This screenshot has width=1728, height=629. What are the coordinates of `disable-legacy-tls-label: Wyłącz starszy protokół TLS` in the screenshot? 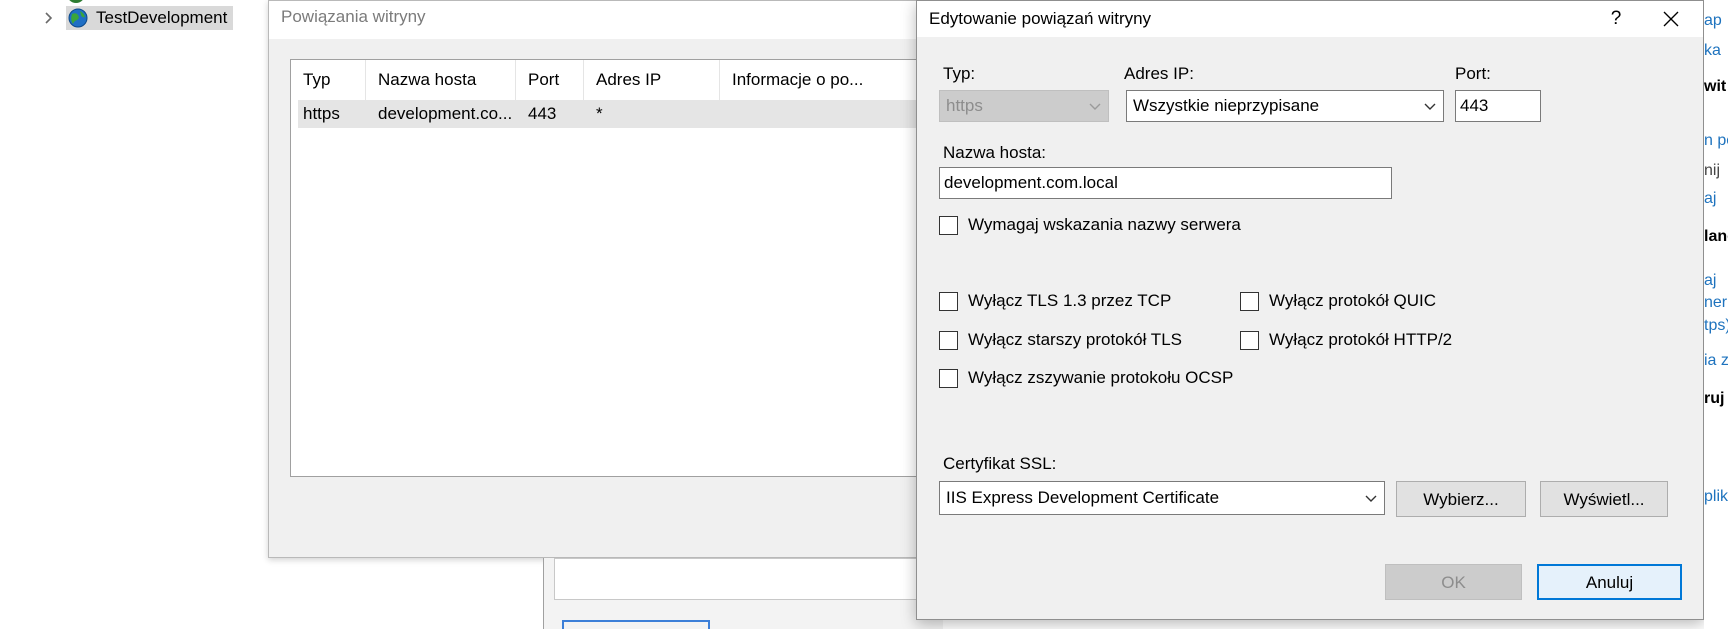 It's located at (1075, 339).